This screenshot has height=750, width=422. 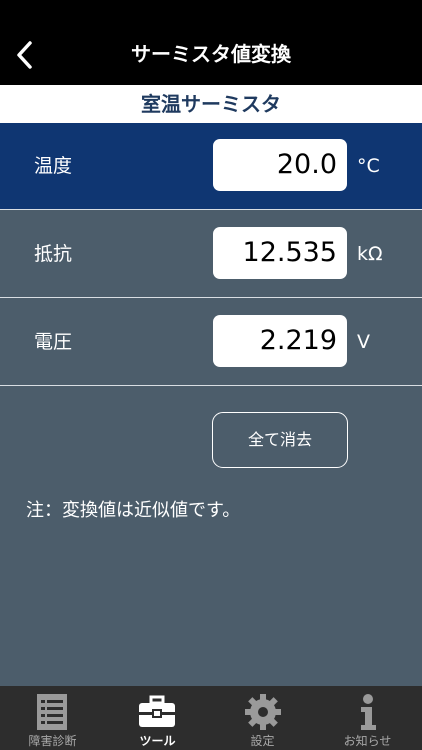 What do you see at coordinates (263, 712) in the screenshot?
I see `gear-icon` at bounding box center [263, 712].